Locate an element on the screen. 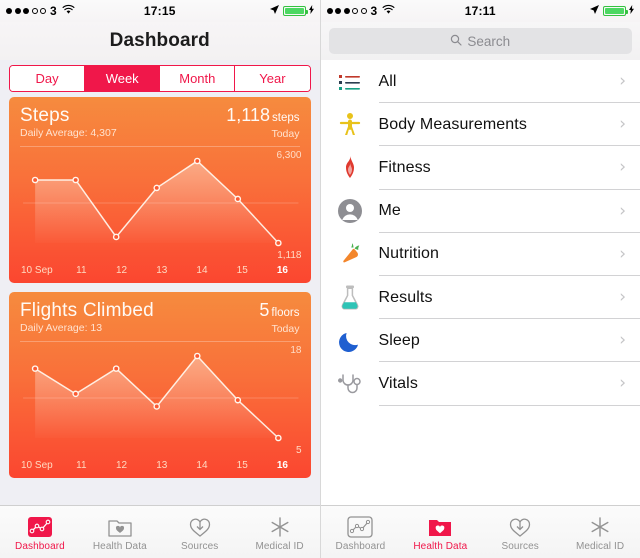 The width and height of the screenshot is (640, 558). battery-icon is located at coordinates (615, 11).